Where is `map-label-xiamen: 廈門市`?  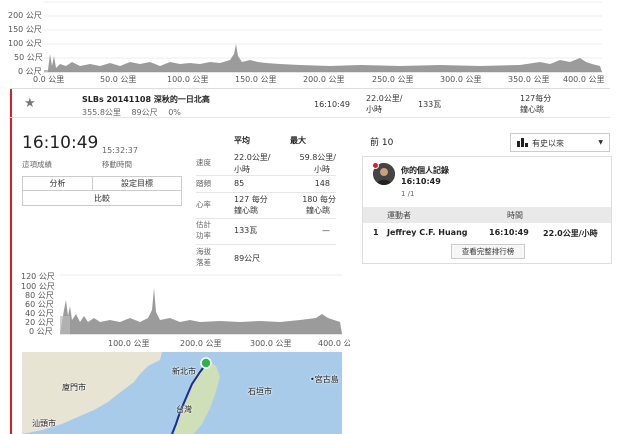 map-label-xiamen: 廈門市 is located at coordinates (74, 387).